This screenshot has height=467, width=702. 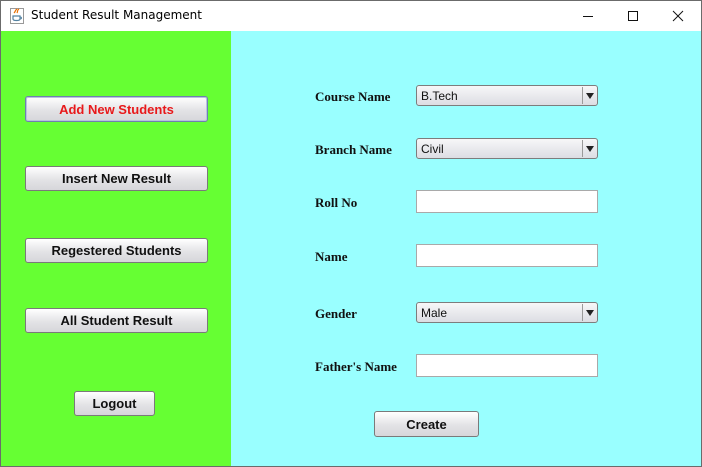 What do you see at coordinates (356, 366) in the screenshot?
I see `fathers-name-label: Father's Name` at bounding box center [356, 366].